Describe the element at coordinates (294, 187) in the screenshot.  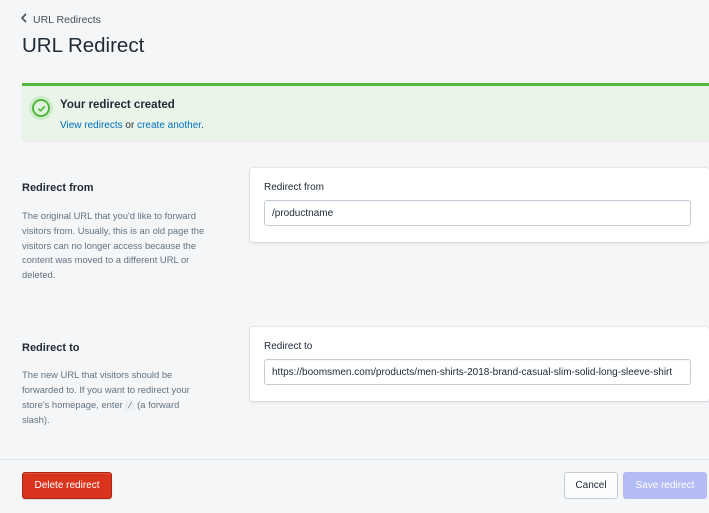
I see `redirect-from-label: Redirect from` at that location.